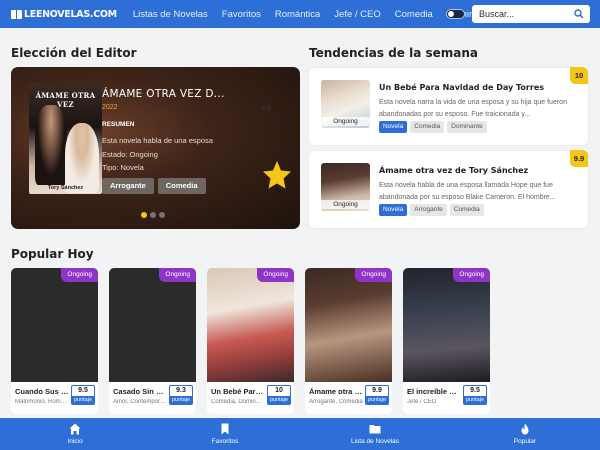  I want to click on editor-estado: Estado: Ongoing, so click(130, 154).